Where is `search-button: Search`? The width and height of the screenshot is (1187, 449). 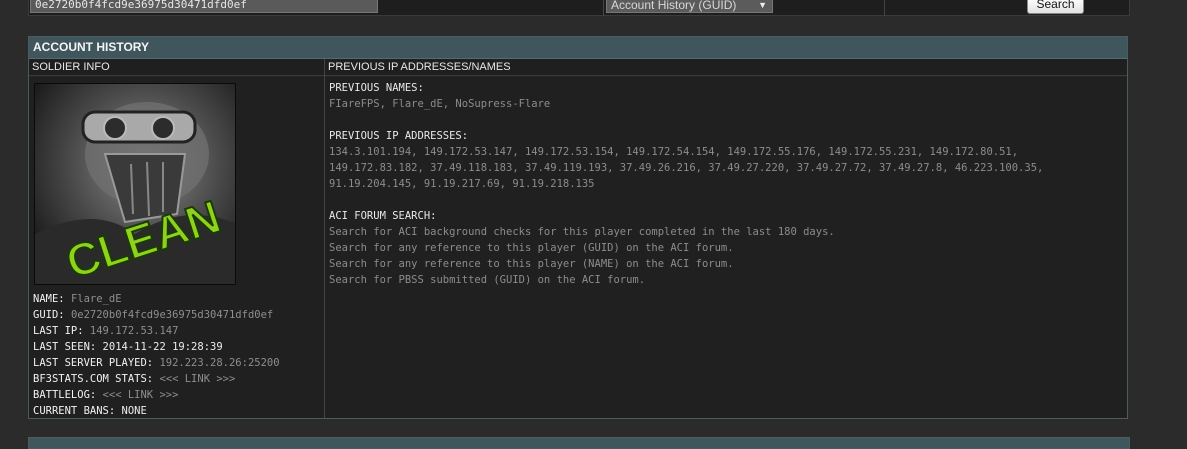
search-button: Search is located at coordinates (1055, 7).